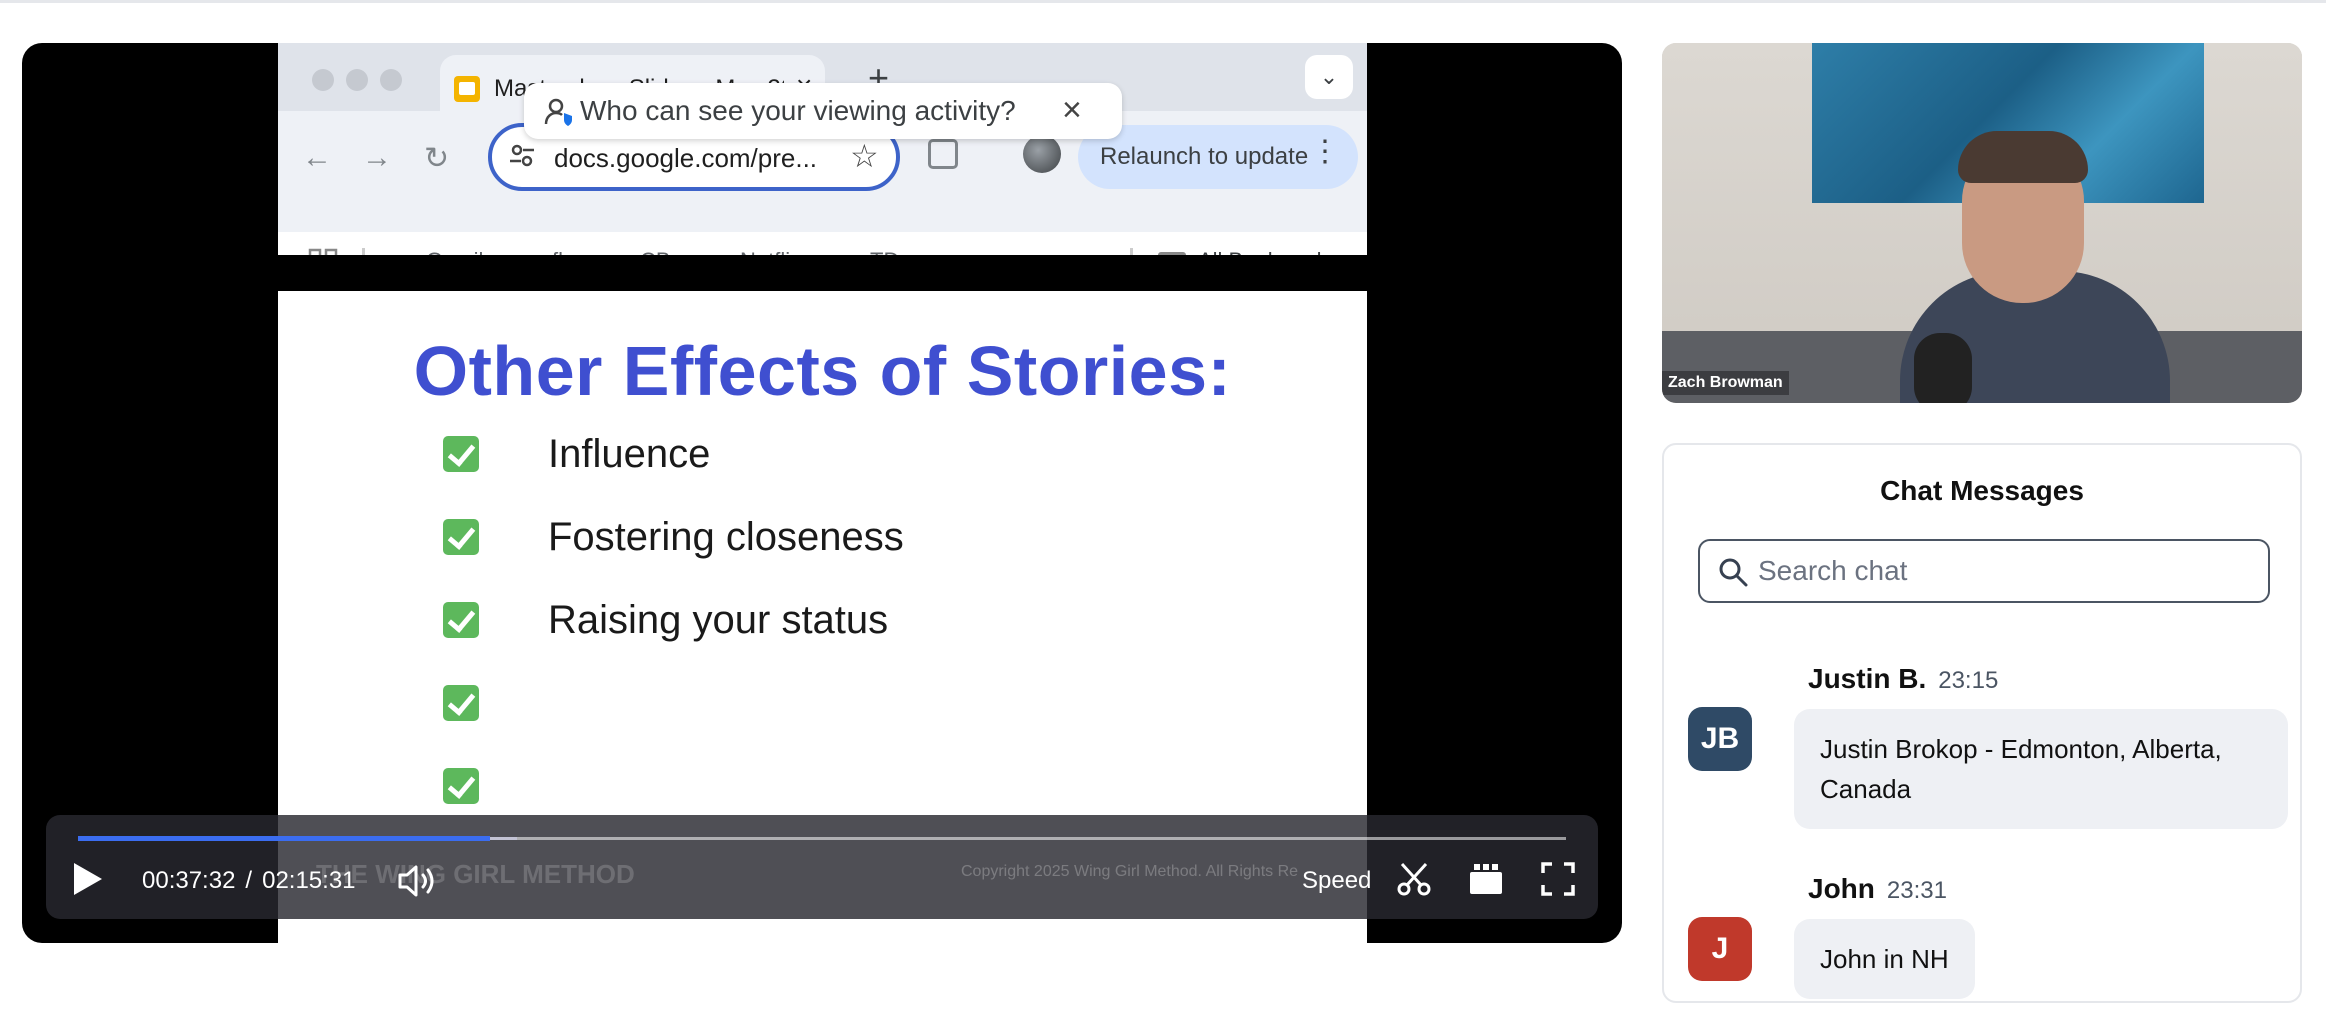 The image size is (2326, 1013). I want to click on slides-icon, so click(467, 89).